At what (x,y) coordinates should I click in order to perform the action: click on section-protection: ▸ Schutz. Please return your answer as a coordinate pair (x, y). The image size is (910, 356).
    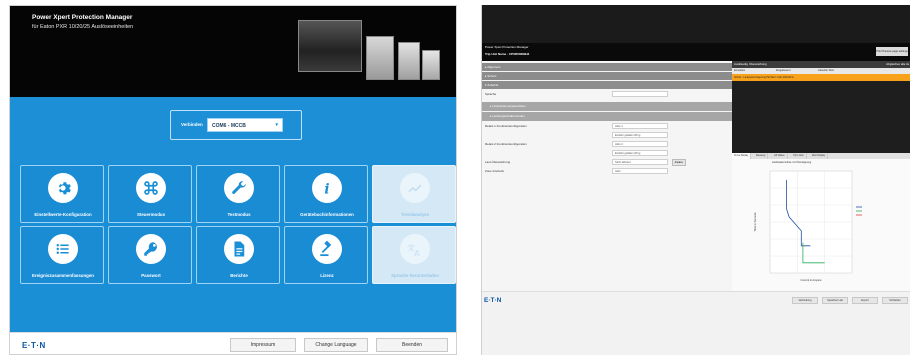
    Looking at the image, I should click on (607, 76).